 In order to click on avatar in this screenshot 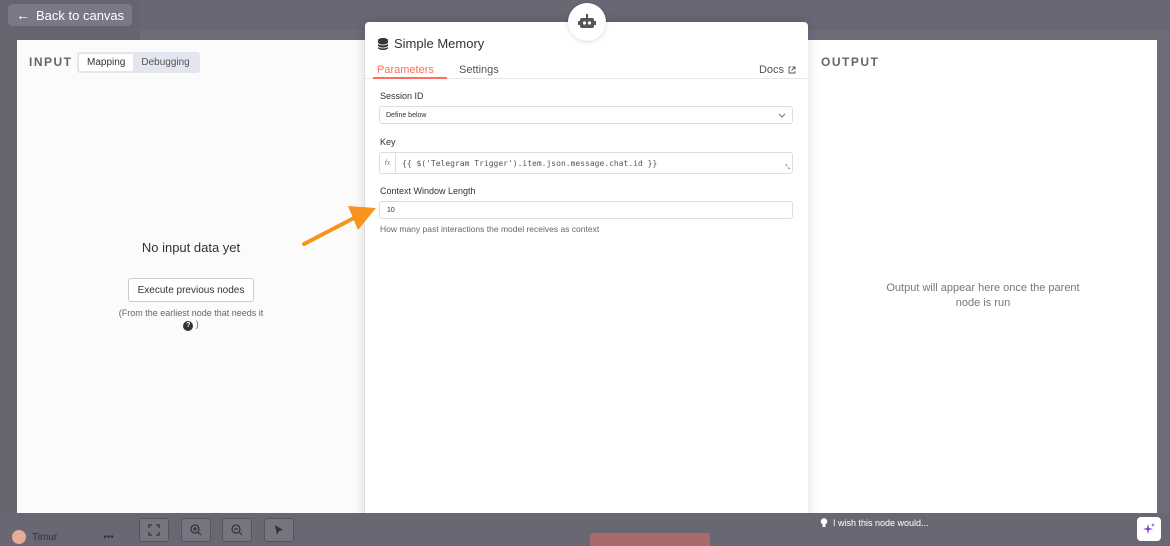, I will do `click(19, 537)`.